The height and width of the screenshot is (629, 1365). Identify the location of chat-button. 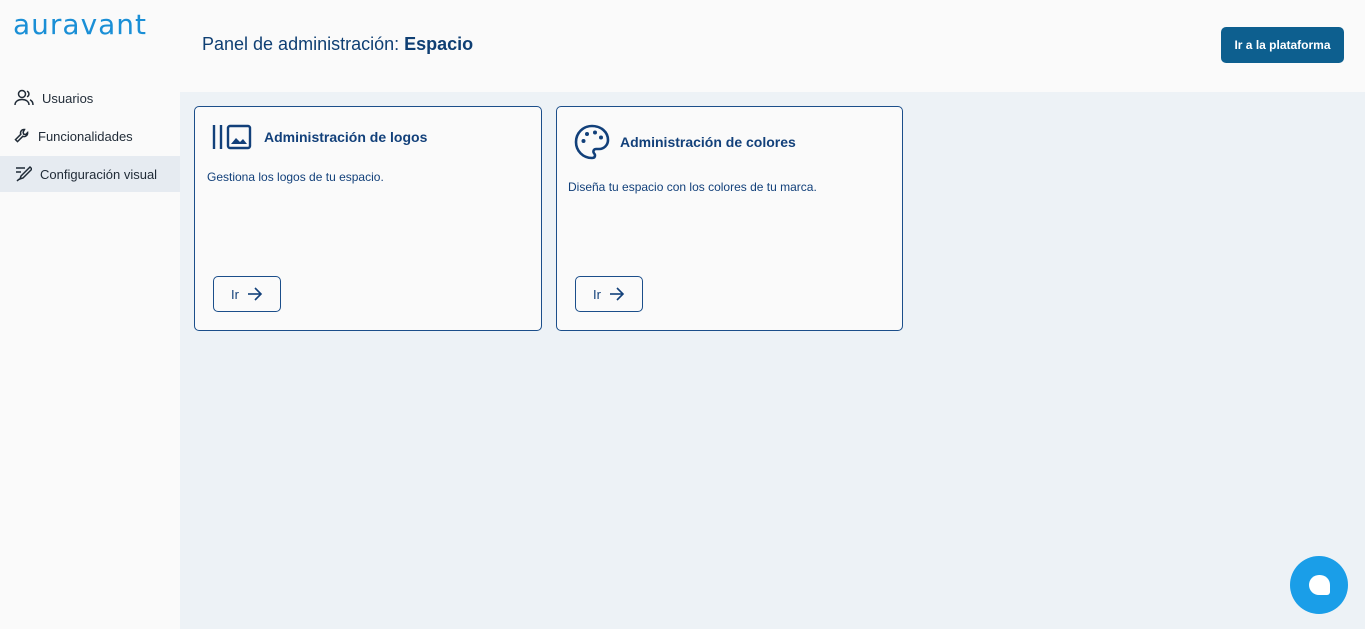
(1319, 585).